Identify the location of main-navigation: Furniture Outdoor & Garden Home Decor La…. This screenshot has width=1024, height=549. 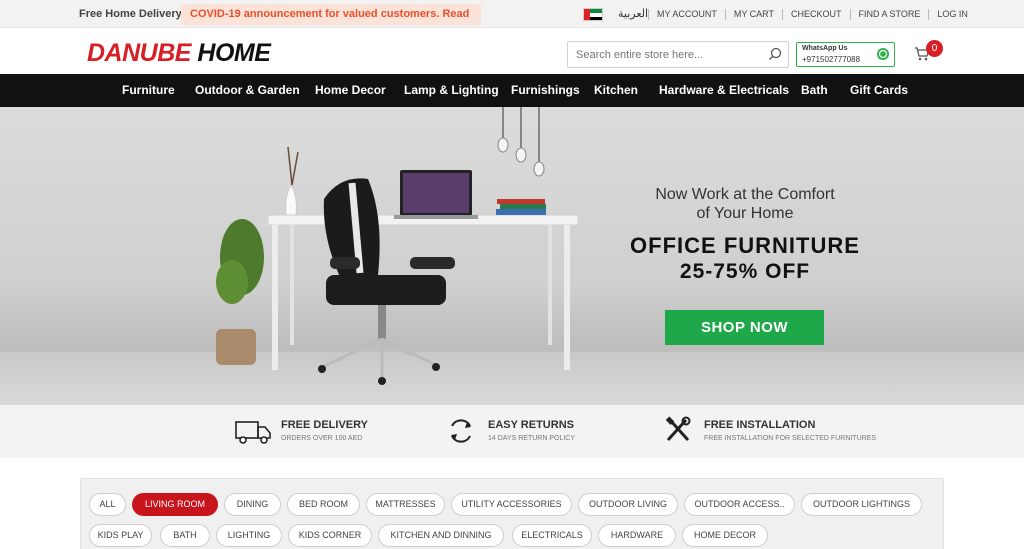
(512, 90).